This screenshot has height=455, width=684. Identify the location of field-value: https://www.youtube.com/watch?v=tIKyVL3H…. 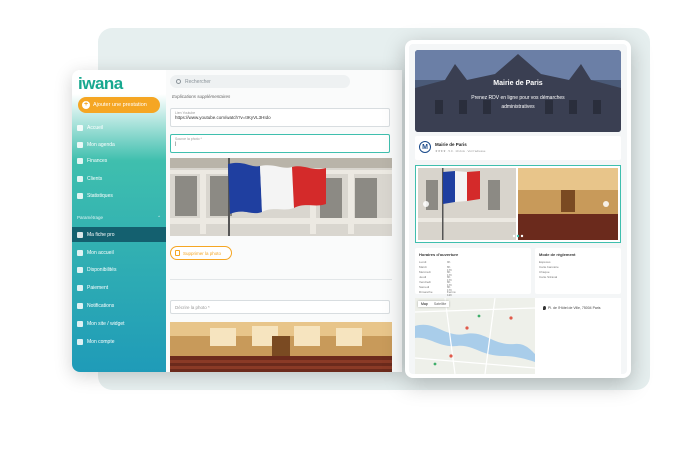
(223, 117).